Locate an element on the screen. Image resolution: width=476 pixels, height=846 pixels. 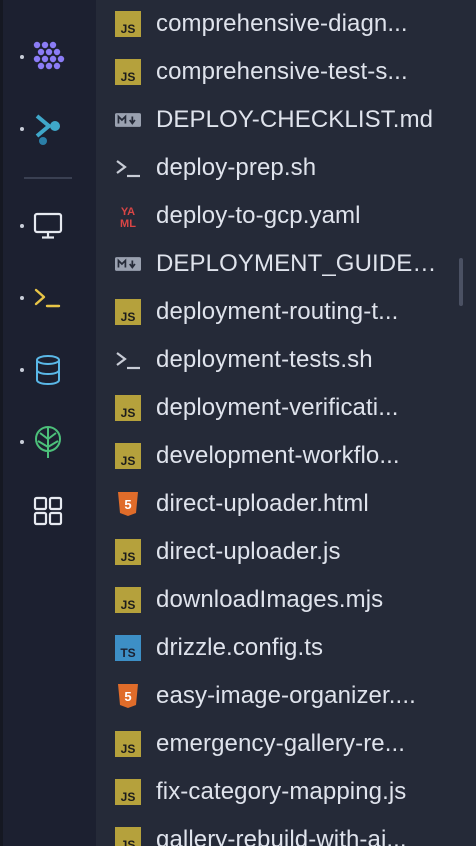
file-name: deployment-tests.sh is located at coordinates (264, 359).